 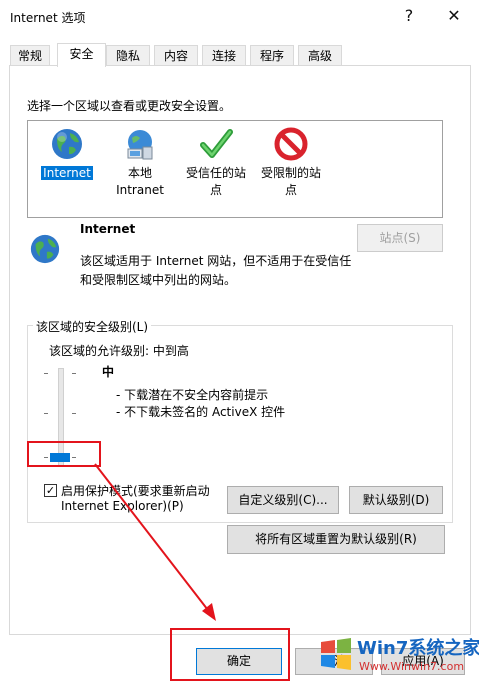 I want to click on close-button: ✕, so click(x=454, y=16).